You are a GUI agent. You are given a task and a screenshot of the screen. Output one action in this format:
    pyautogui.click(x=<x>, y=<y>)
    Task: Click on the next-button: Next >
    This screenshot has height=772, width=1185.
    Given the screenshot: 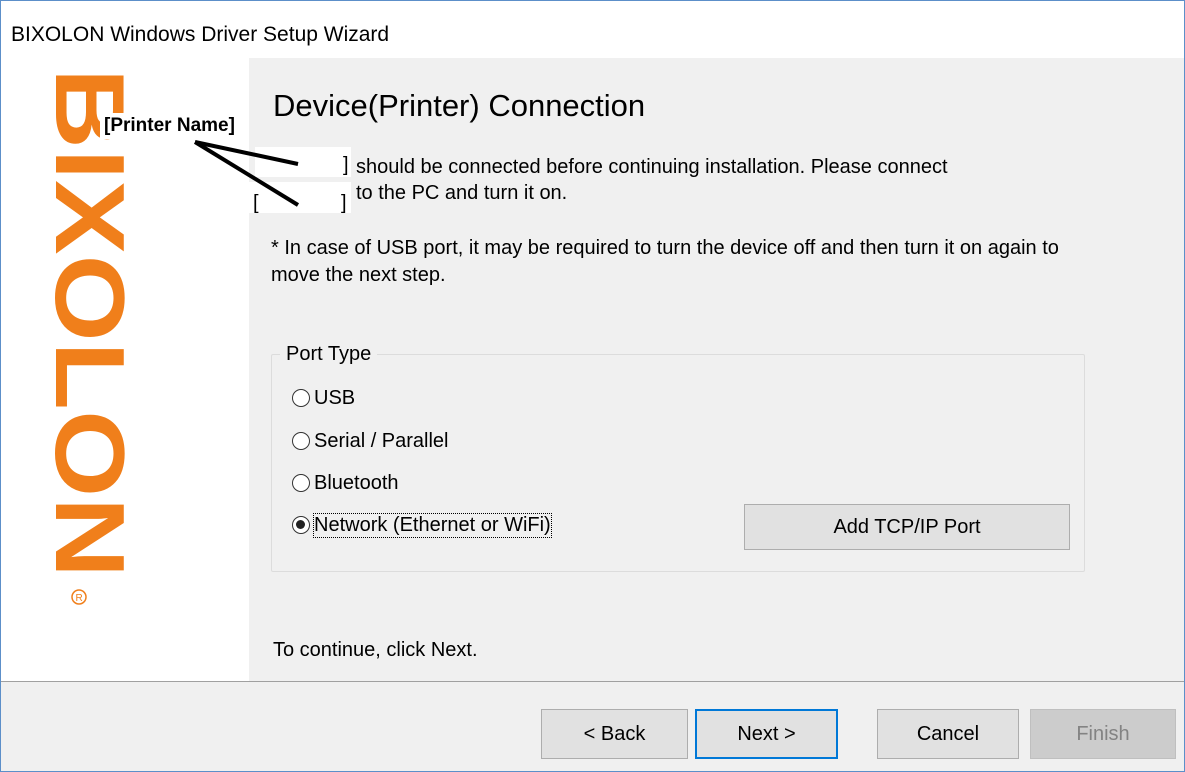 What is the action you would take?
    pyautogui.click(x=766, y=734)
    